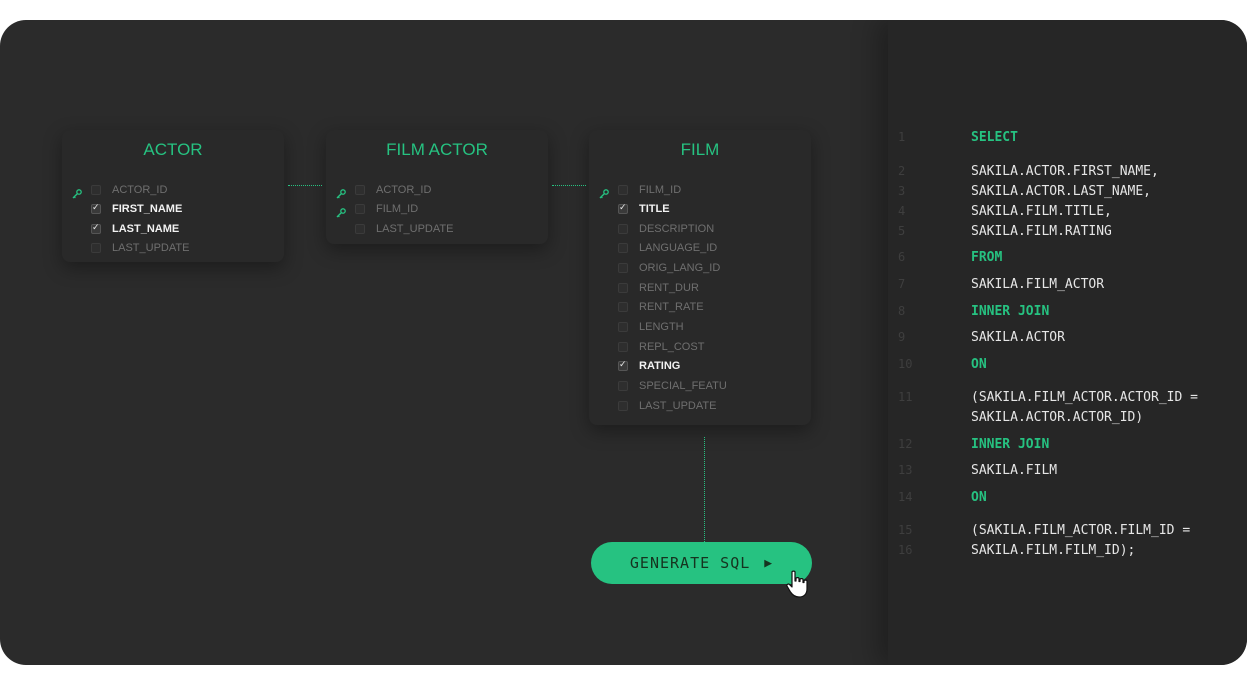 This screenshot has height=685, width=1247. What do you see at coordinates (677, 229) in the screenshot?
I see `field-name: DESCRIPTION` at bounding box center [677, 229].